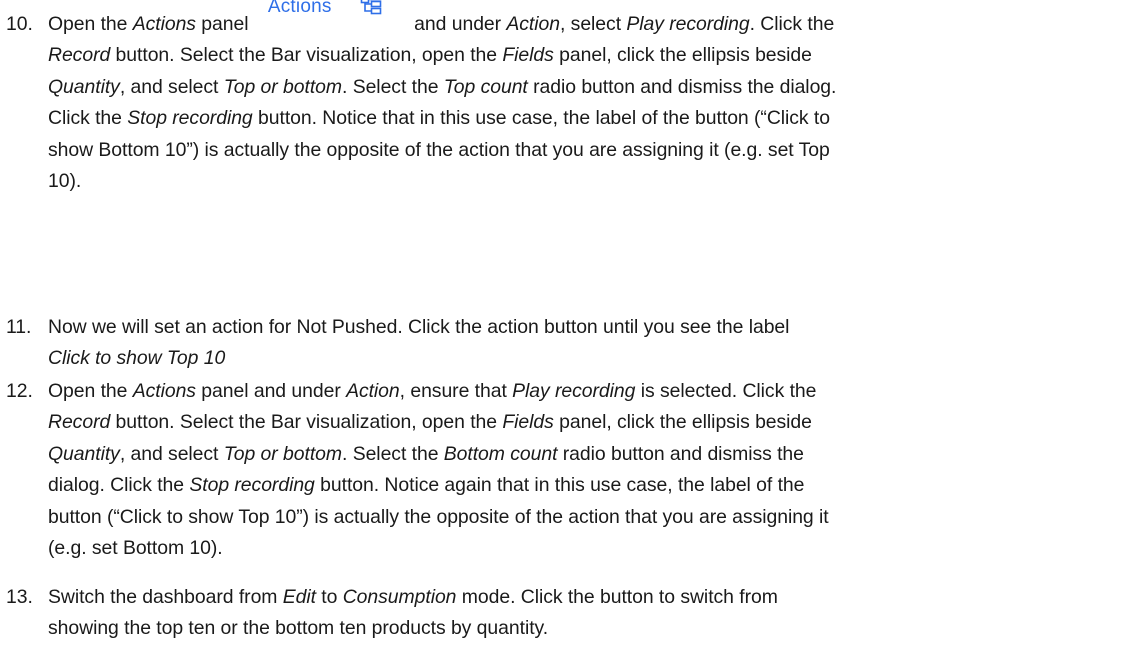 Image resolution: width=1133 pixels, height=645 pixels. I want to click on step-number: 10., so click(19, 24).